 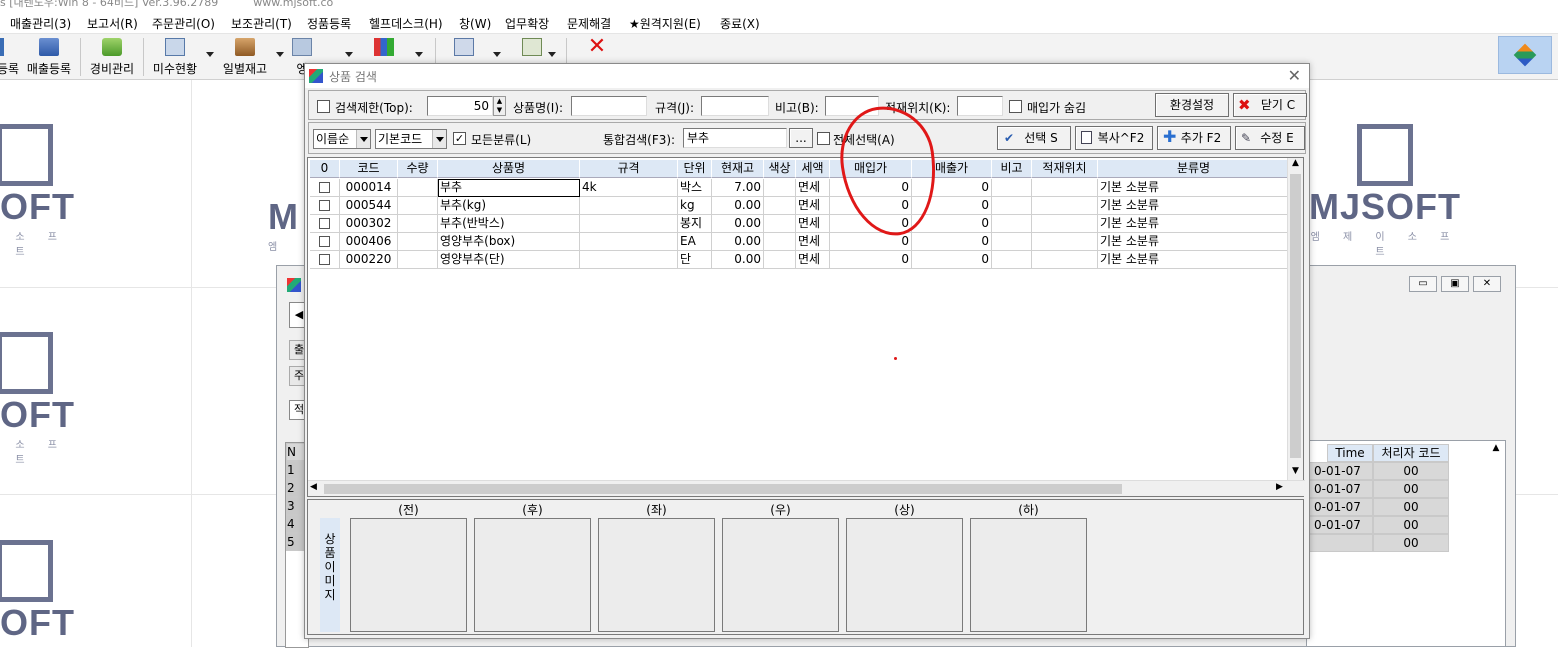 I want to click on column-header-select: 0, so click(x=325, y=169).